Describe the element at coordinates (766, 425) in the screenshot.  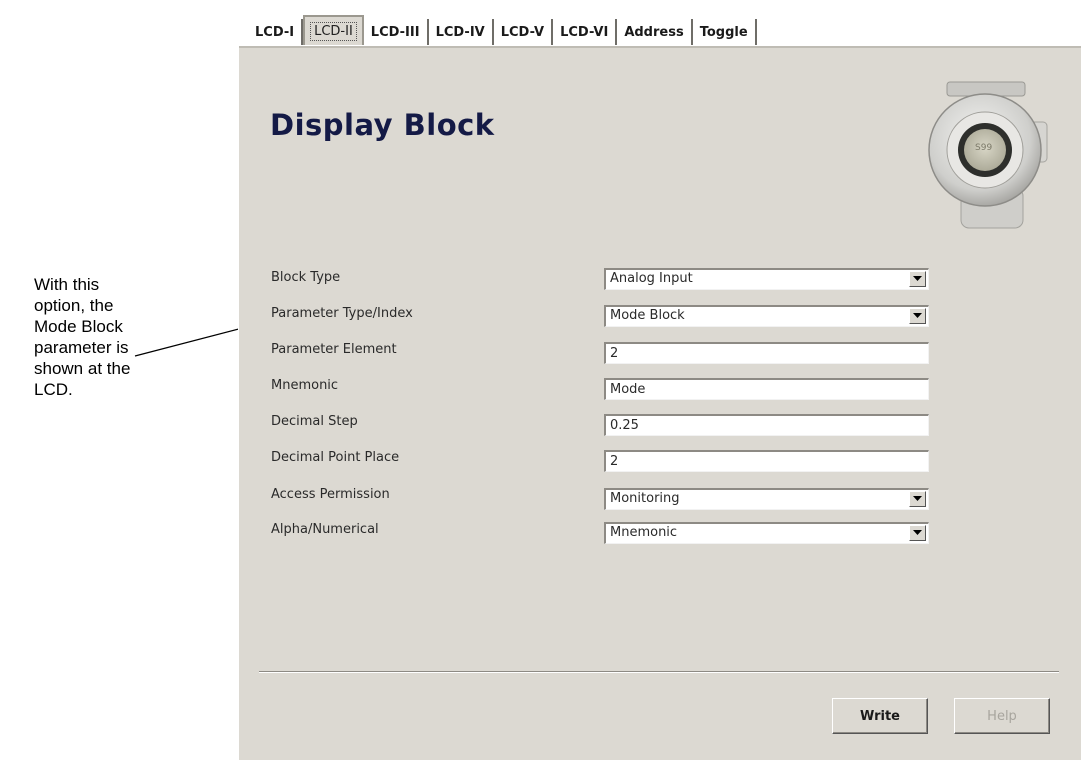
I see `decimal-step-input: 0.25` at that location.